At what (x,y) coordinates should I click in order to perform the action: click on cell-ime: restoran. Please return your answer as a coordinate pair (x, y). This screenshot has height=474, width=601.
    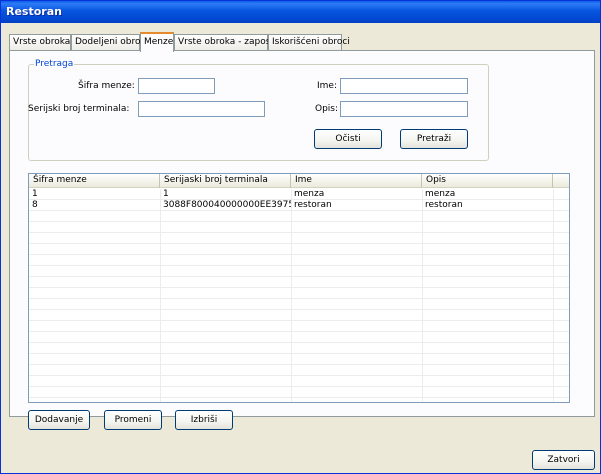
    Looking at the image, I should click on (313, 205).